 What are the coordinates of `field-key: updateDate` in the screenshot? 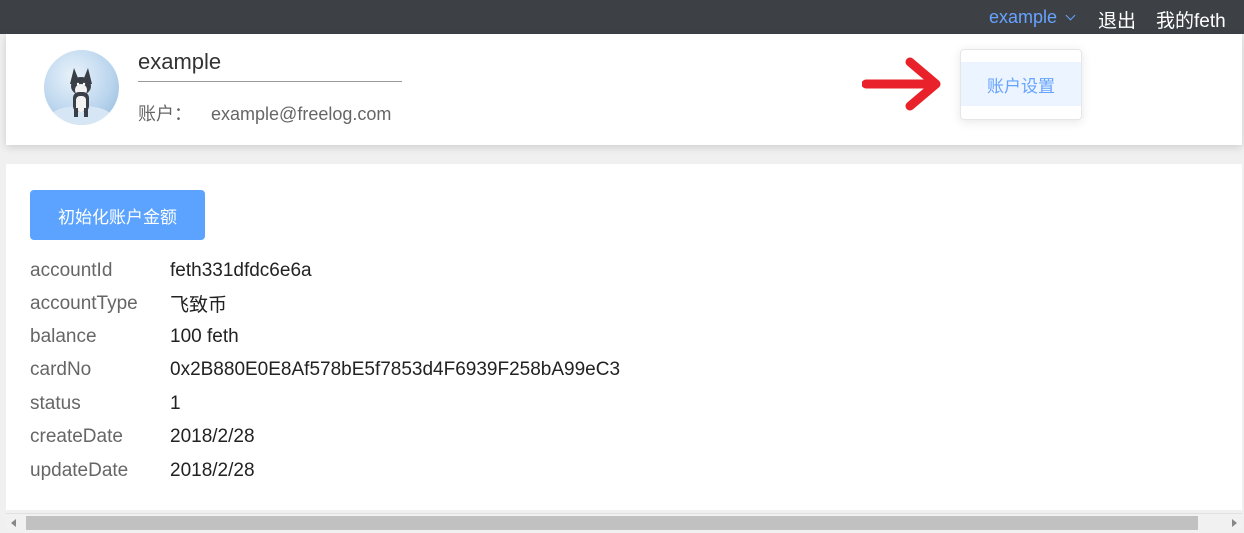 It's located at (79, 470).